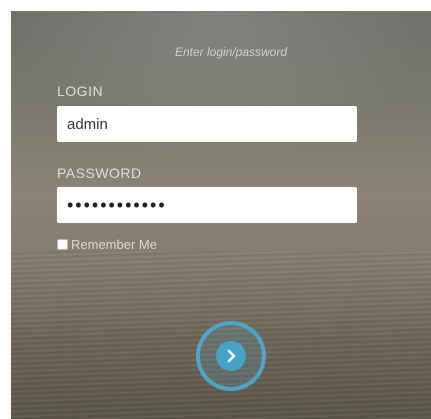  Describe the element at coordinates (99, 173) in the screenshot. I see `password-label: PASSWORD` at that location.